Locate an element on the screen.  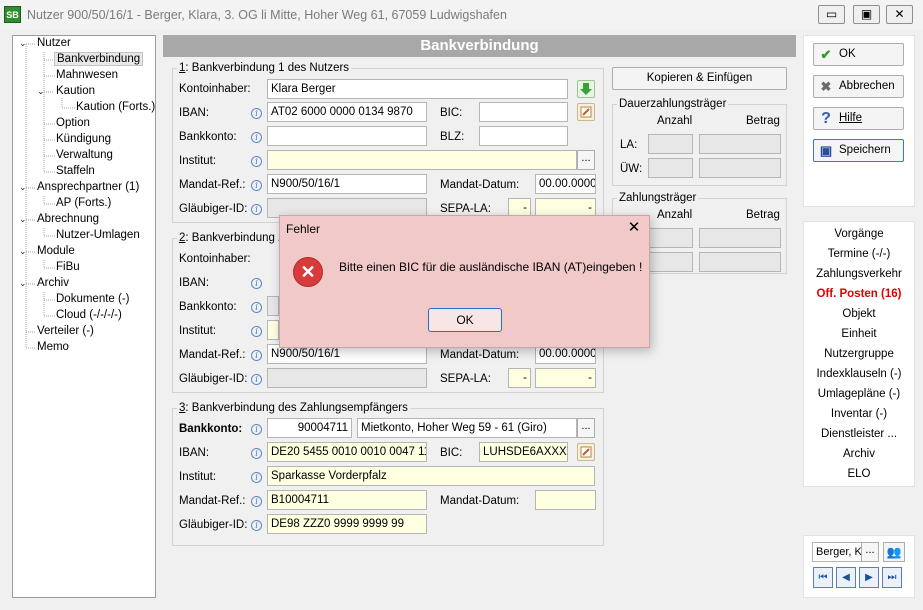
tree-item-nutzer: Nutzer is located at coordinates (54, 43).